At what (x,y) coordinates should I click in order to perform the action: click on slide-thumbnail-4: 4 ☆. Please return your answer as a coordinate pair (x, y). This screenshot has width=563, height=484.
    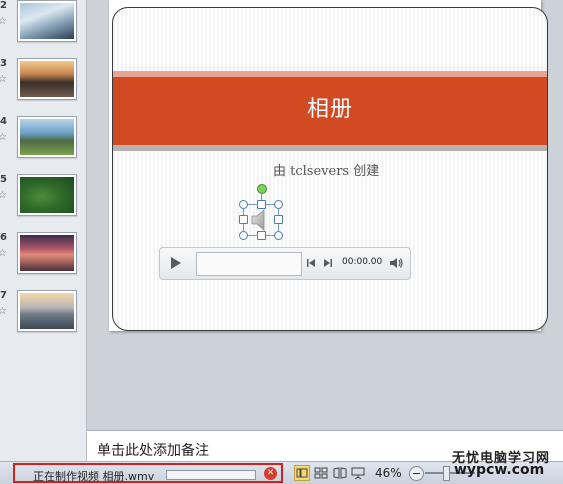
    Looking at the image, I should click on (43, 140).